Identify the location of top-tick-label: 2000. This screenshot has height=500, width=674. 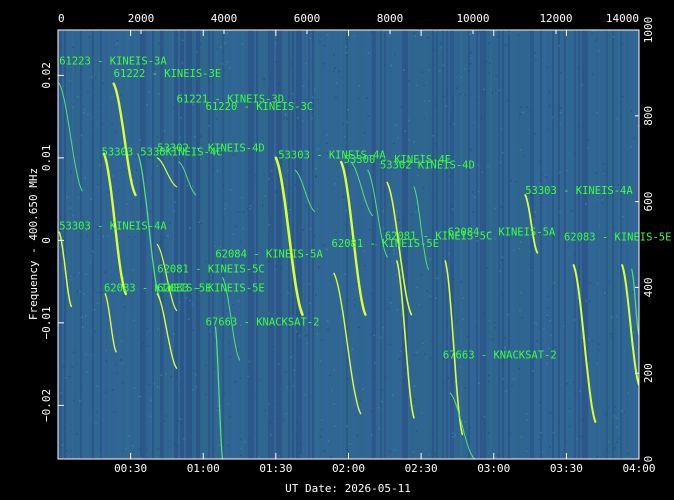
(141, 18).